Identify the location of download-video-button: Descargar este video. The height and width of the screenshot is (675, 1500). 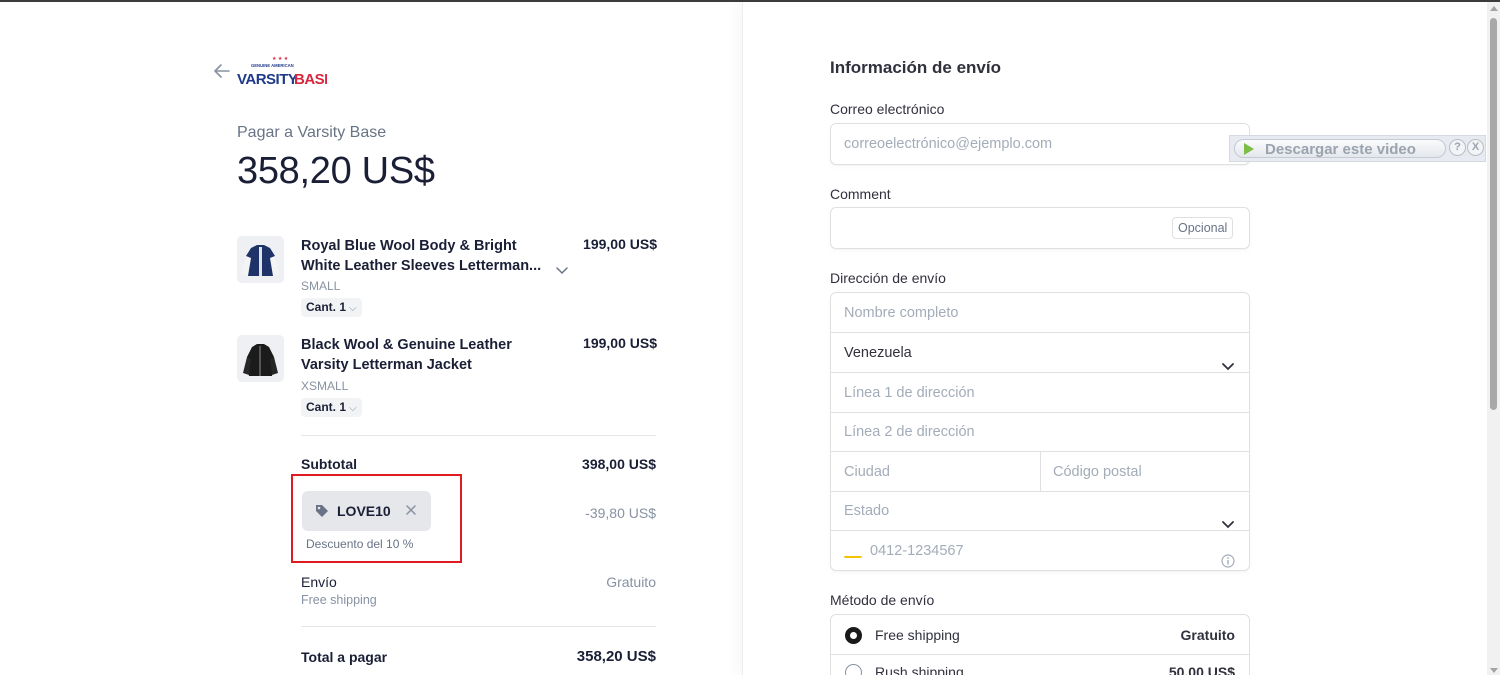
(1340, 148).